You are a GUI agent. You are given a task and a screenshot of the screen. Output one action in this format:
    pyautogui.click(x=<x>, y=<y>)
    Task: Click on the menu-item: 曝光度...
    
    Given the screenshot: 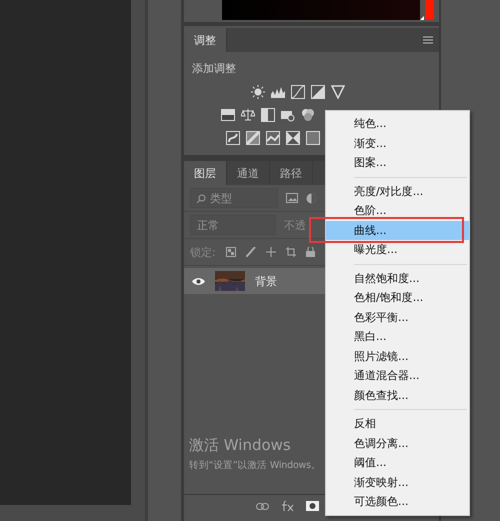 What is the action you would take?
    pyautogui.click(x=397, y=250)
    